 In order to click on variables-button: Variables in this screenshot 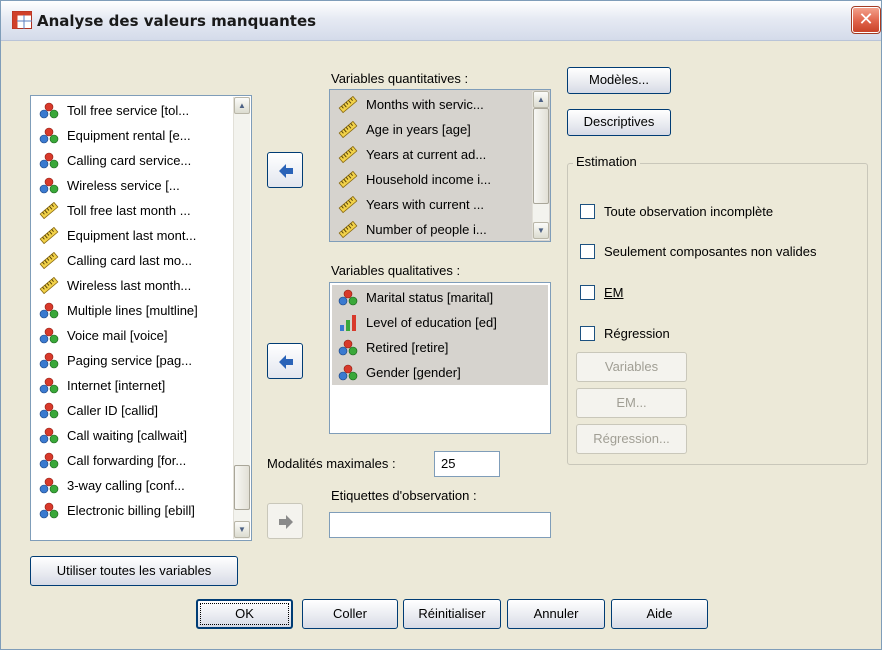, I will do `click(631, 367)`.